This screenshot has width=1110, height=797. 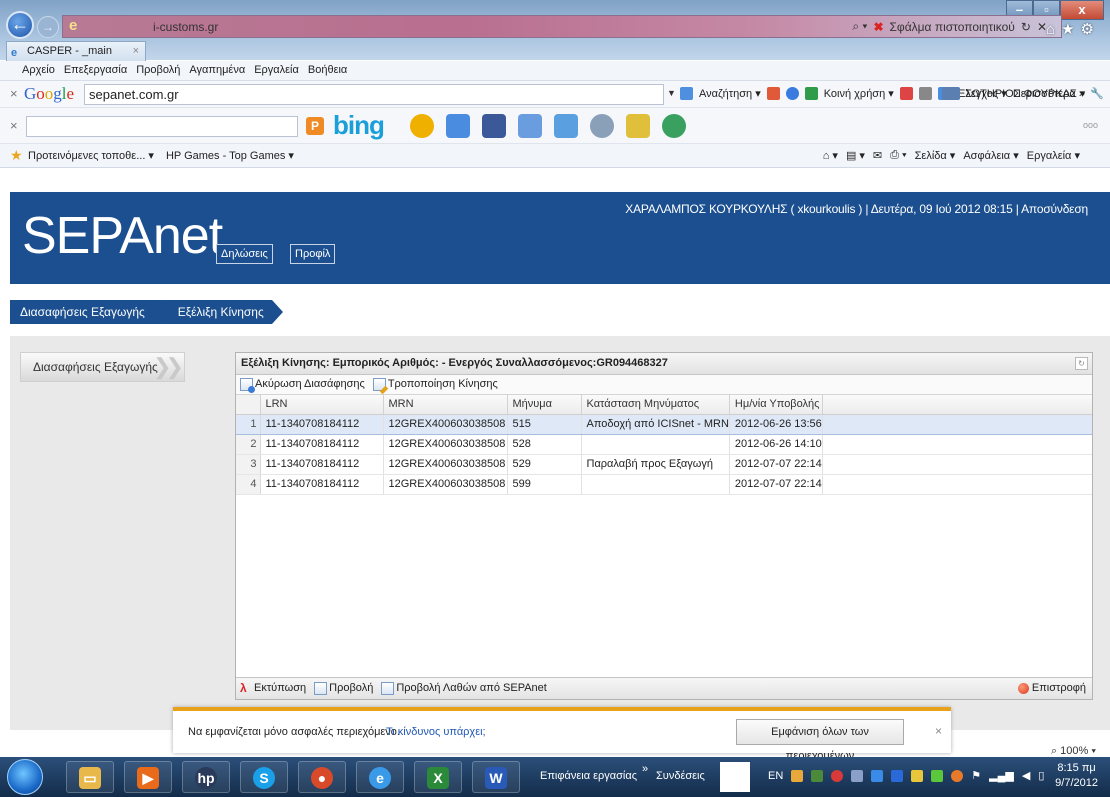 I want to click on print-button: λ Εκτύπωση, so click(x=273, y=688).